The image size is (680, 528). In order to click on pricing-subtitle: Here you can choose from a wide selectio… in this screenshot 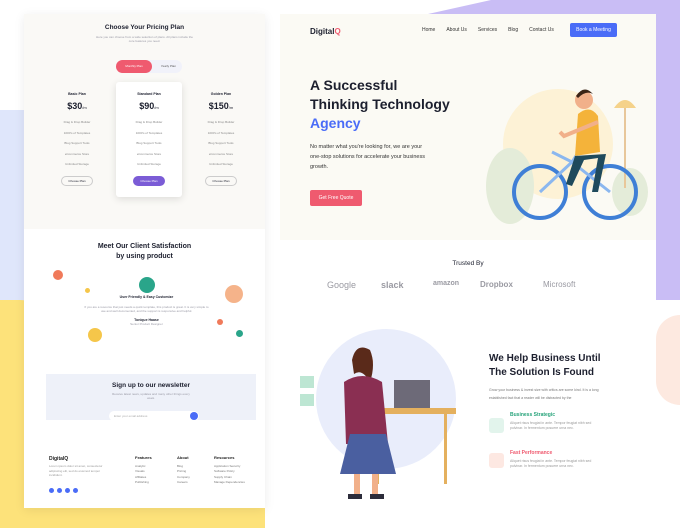, I will do `click(144, 39)`.